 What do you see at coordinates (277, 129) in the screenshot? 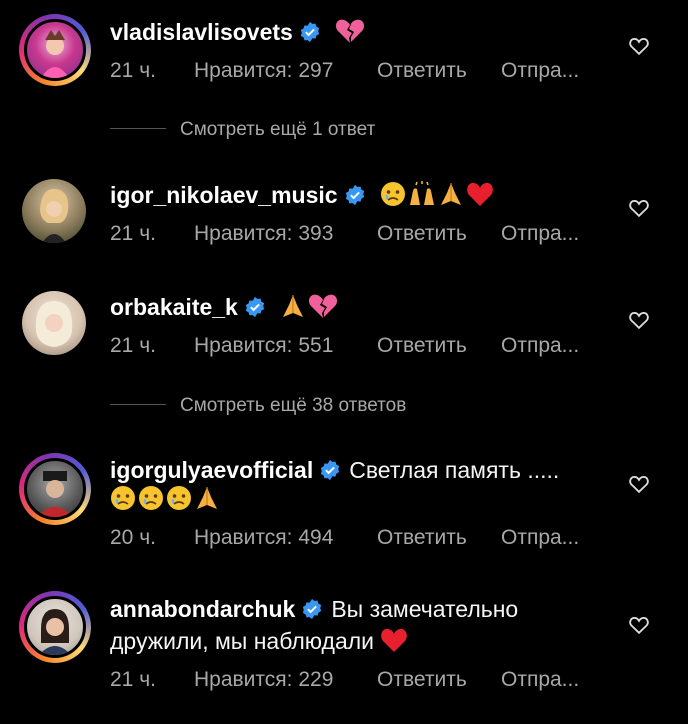
I see `view-more-label: Смотреть ещё 1 ответ` at bounding box center [277, 129].